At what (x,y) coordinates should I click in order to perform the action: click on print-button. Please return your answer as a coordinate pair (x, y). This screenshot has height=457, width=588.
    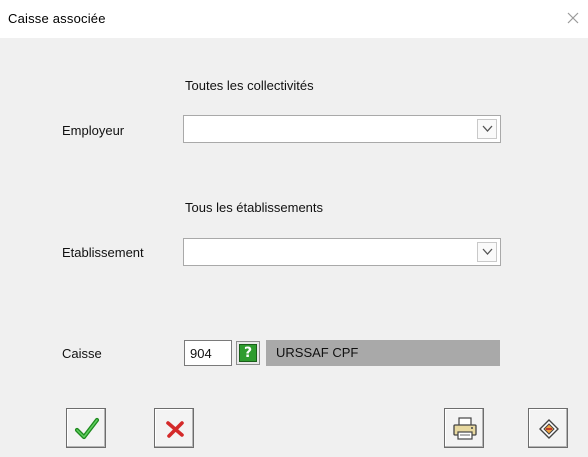
    Looking at the image, I should click on (464, 428).